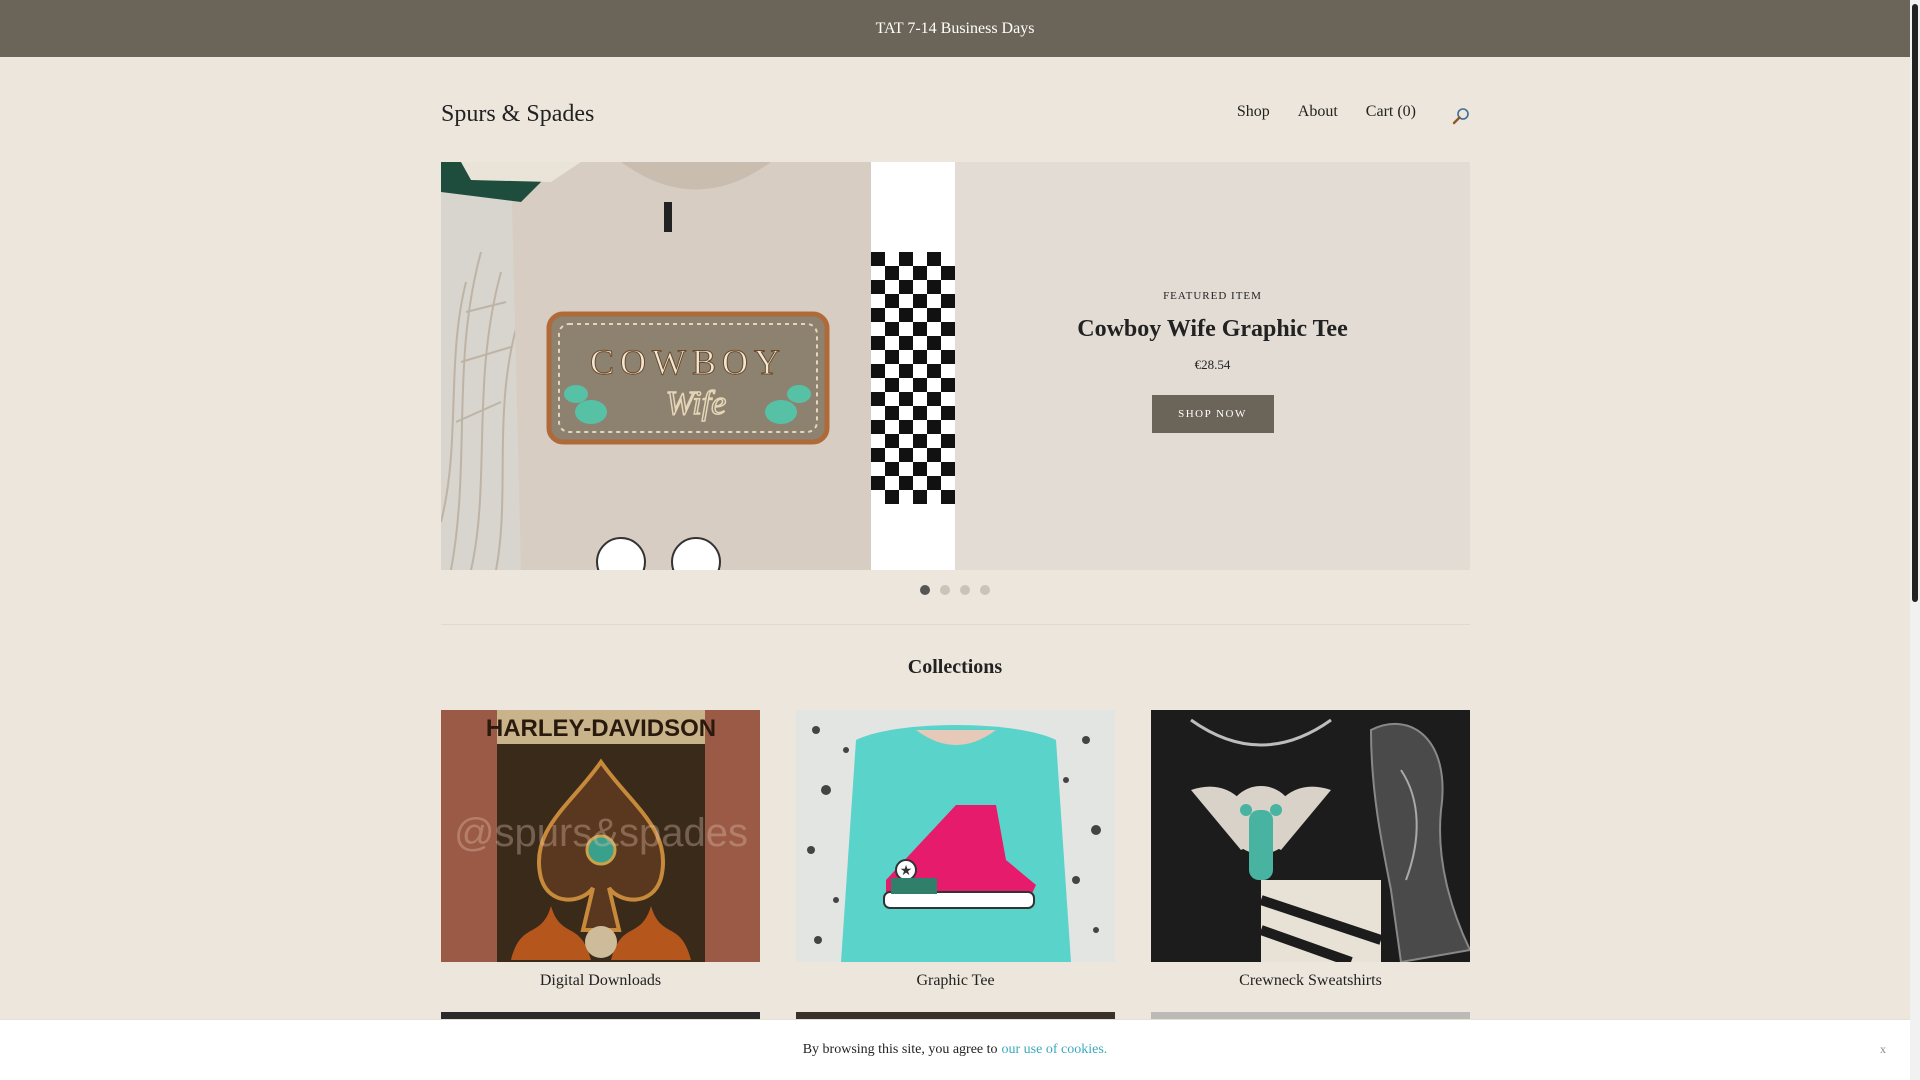 The height and width of the screenshot is (1080, 1920). What do you see at coordinates (1391, 112) in the screenshot?
I see `nav-cart-link: Cart (0)` at bounding box center [1391, 112].